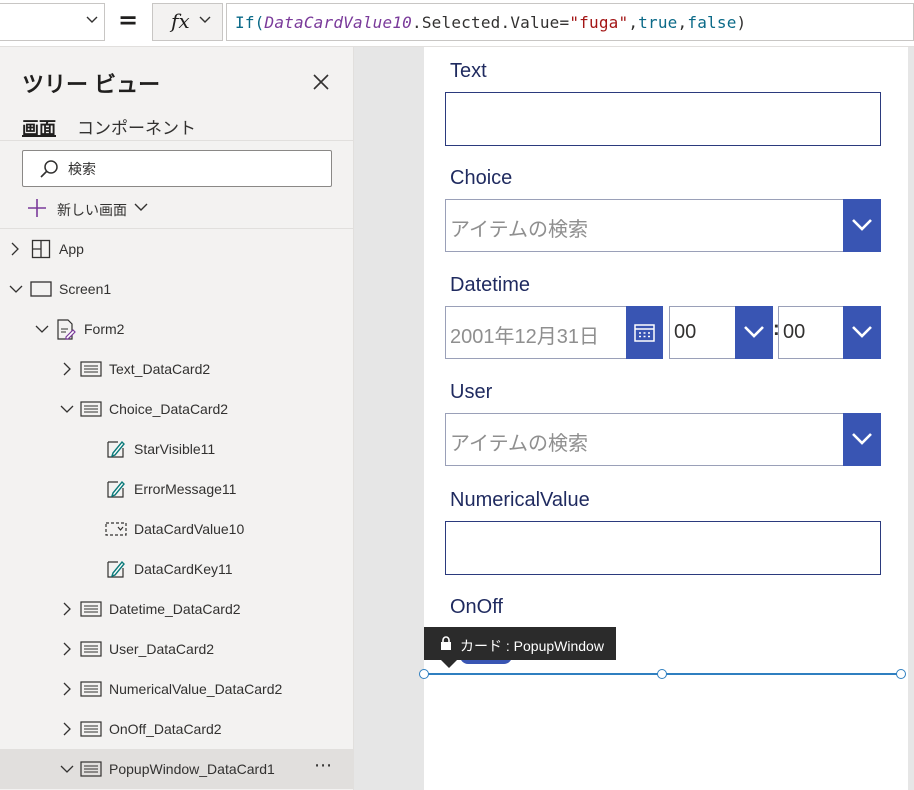 This screenshot has width=914, height=790. Describe the element at coordinates (862, 439) in the screenshot. I see `user-dropdown-button` at that location.